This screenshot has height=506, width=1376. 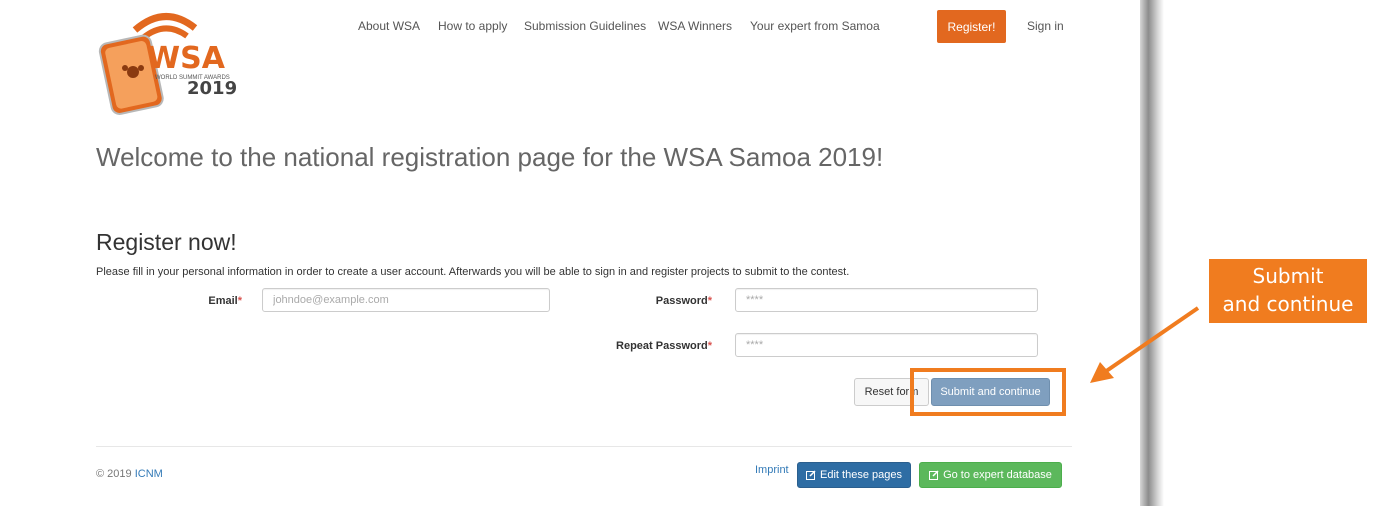 What do you see at coordinates (886, 345) in the screenshot?
I see `repeat-password-input` at bounding box center [886, 345].